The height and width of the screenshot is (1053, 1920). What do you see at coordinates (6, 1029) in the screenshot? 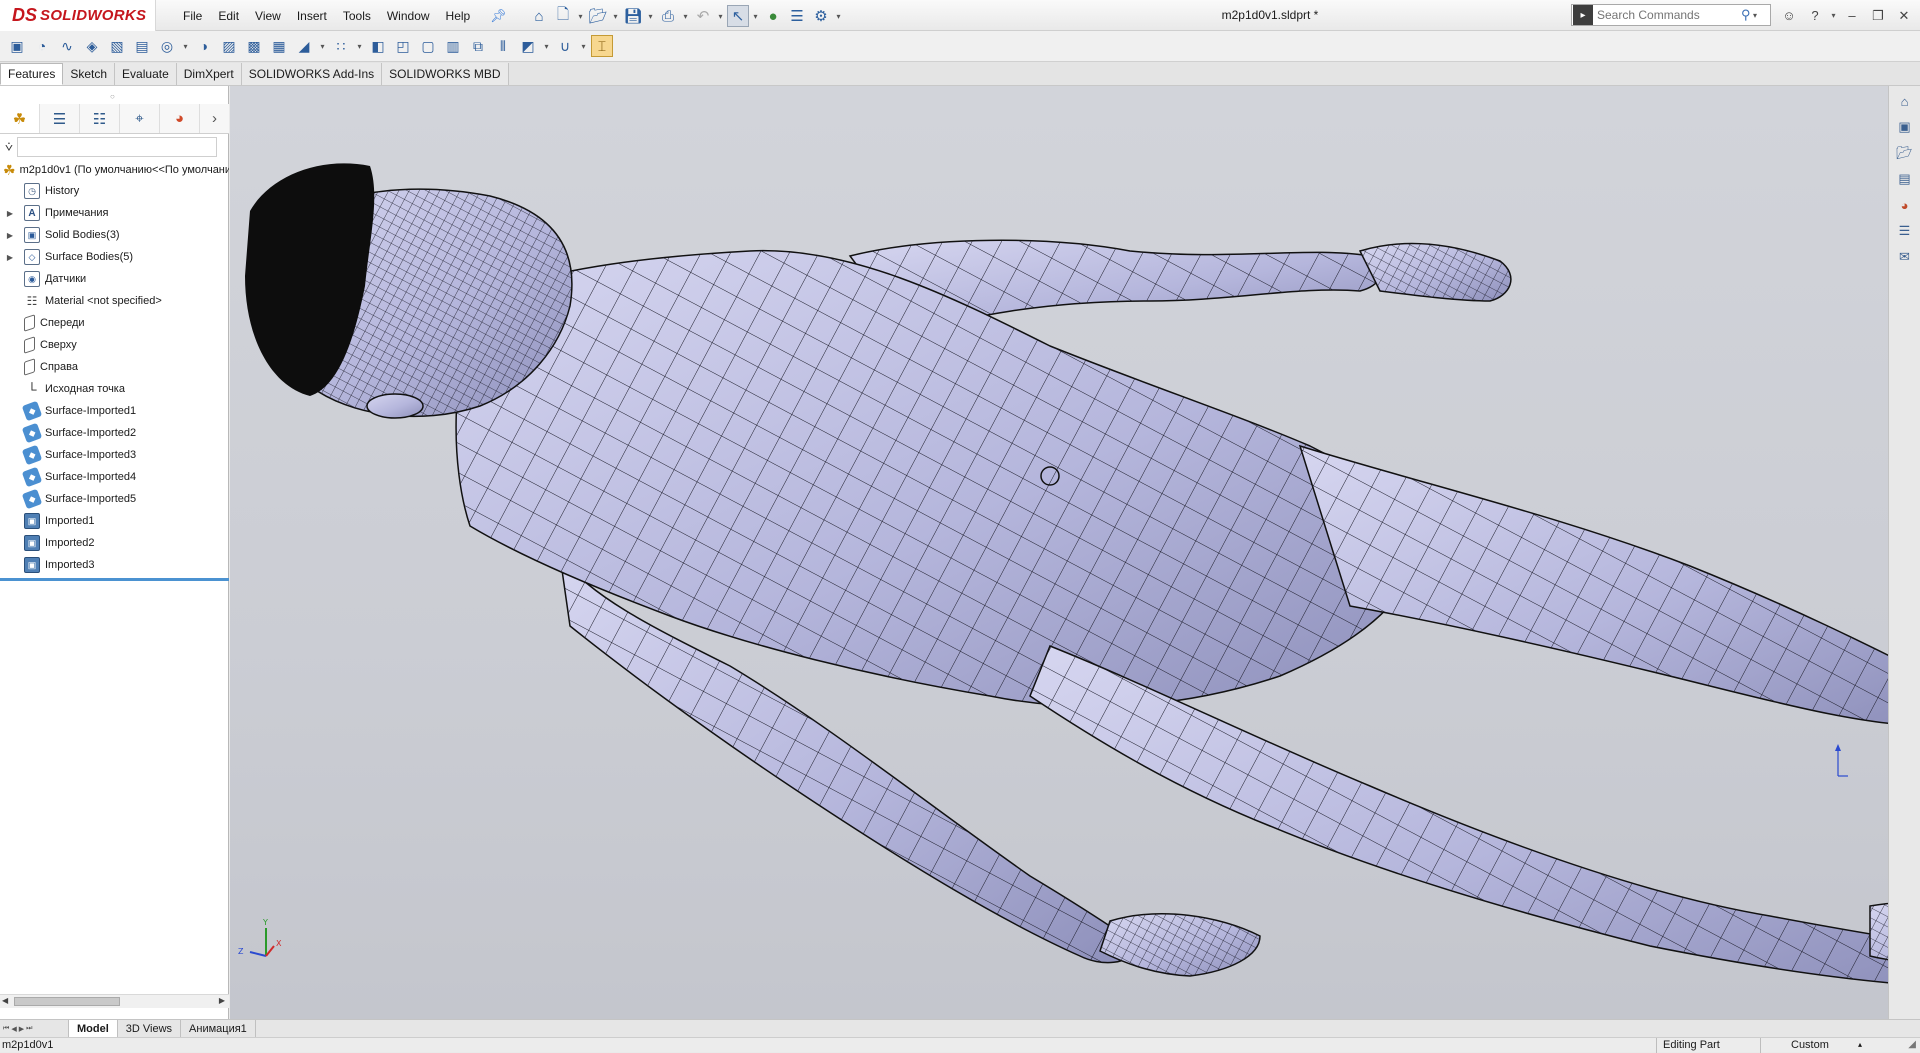
I see `first-tab-icon: ⏮︎` at bounding box center [6, 1029].